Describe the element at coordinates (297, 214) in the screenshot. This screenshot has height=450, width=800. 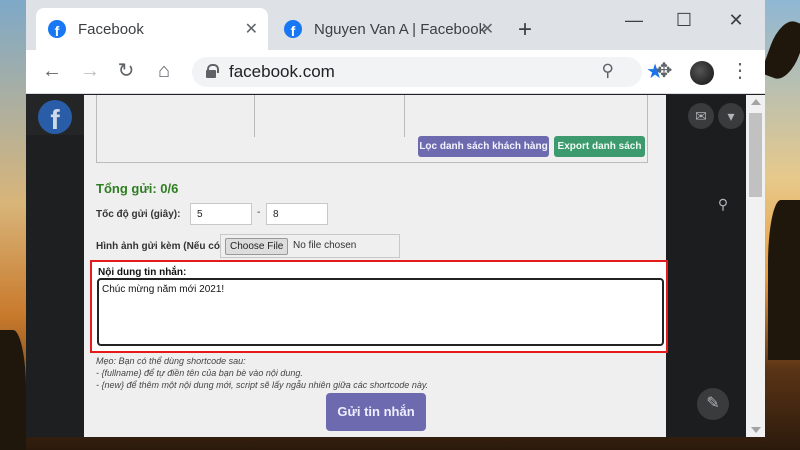
I see `speed-max-input` at that location.